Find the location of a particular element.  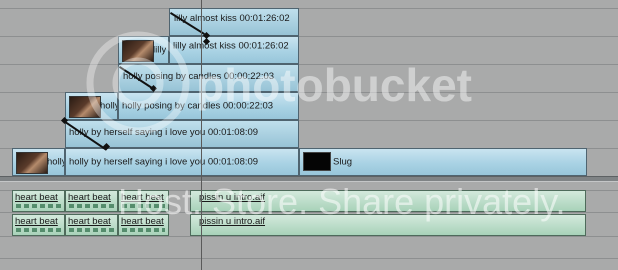

video-clip: holly posing by candles 00:00:22:03 is located at coordinates (208, 106).